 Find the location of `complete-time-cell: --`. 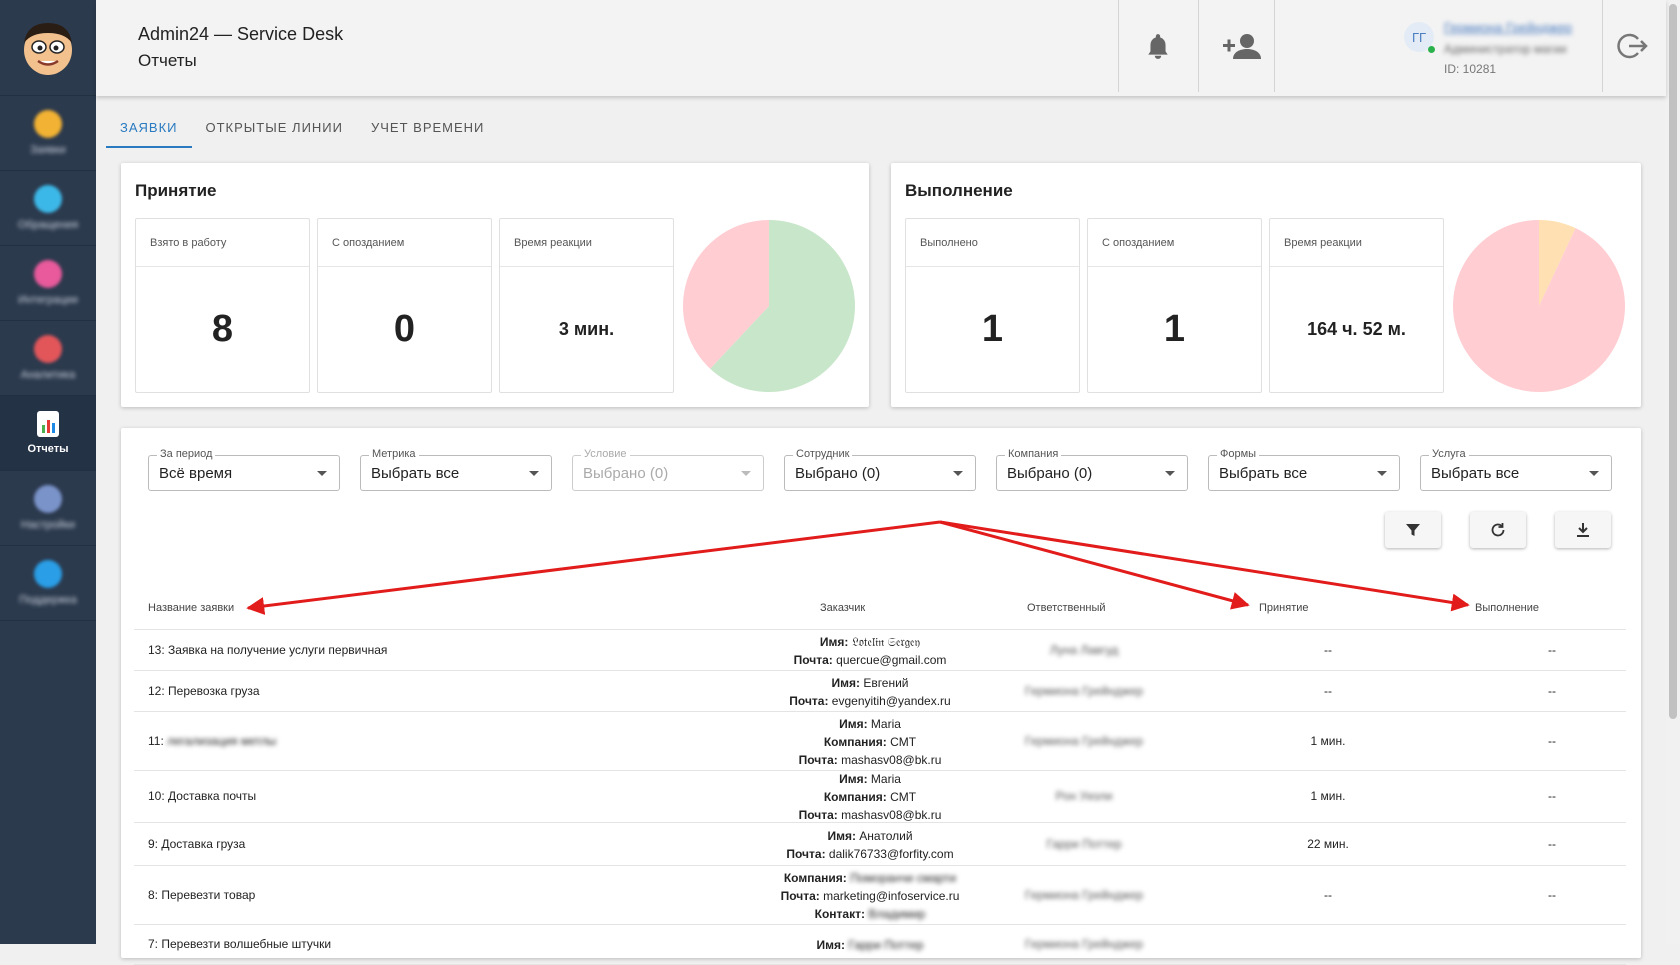

complete-time-cell: -- is located at coordinates (1552, 894).